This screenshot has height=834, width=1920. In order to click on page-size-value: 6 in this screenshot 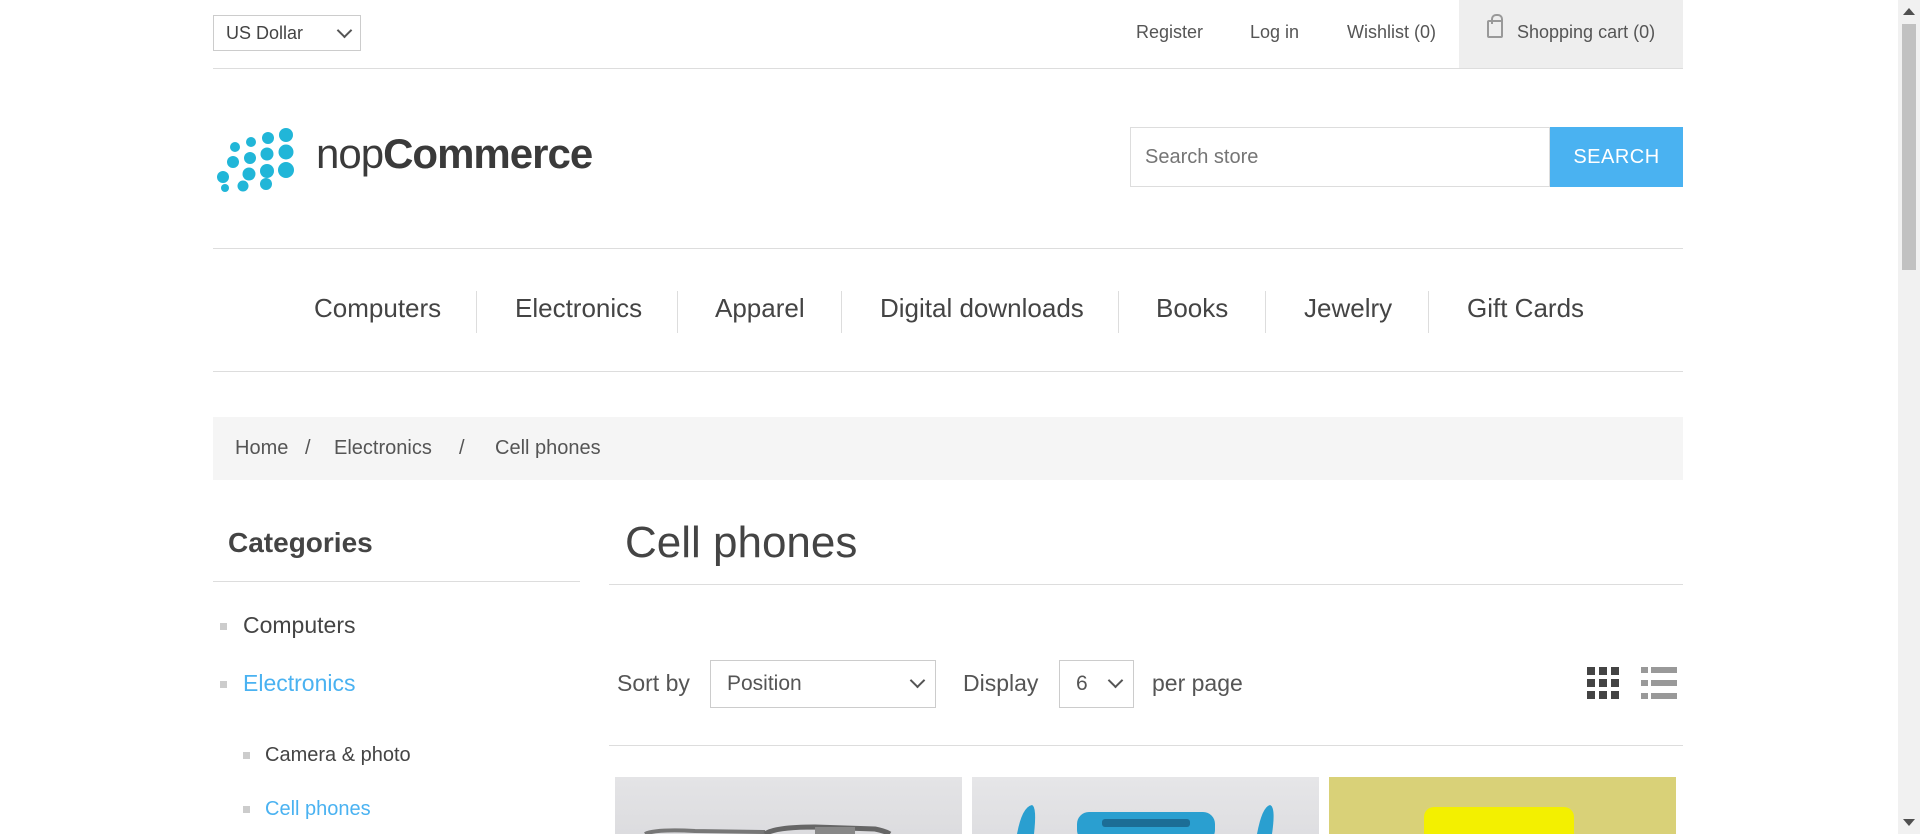, I will do `click(1082, 683)`.